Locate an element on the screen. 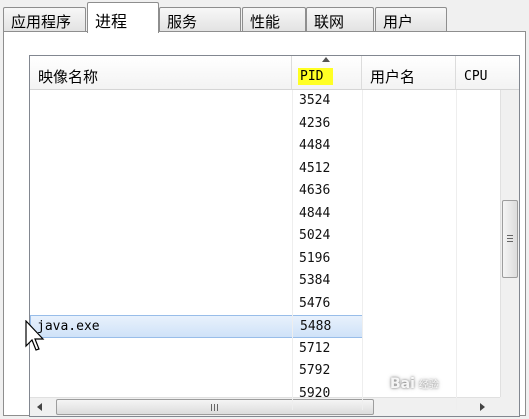 The image size is (529, 419). table-row: 4236 is located at coordinates (265, 124).